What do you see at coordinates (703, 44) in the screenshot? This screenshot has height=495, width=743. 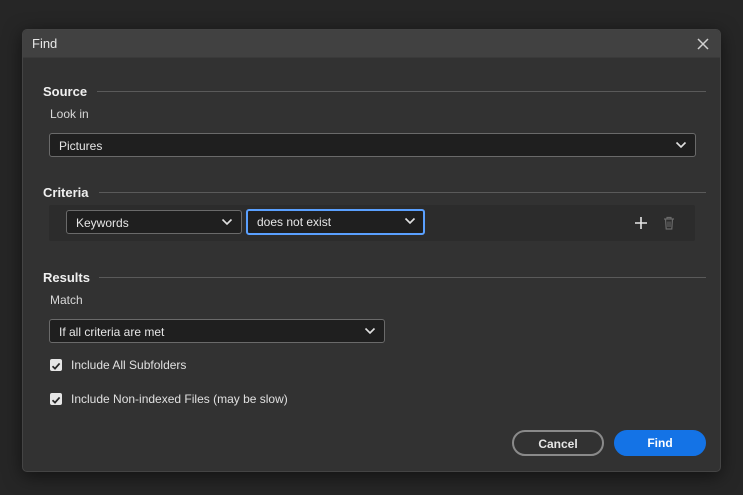 I see `close-icon` at bounding box center [703, 44].